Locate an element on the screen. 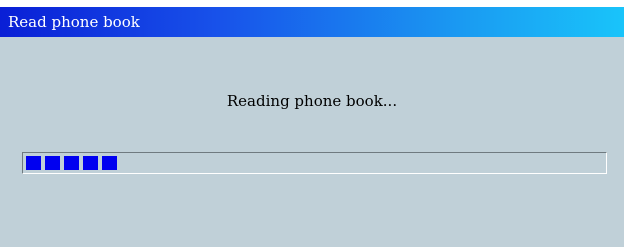 The height and width of the screenshot is (247, 624). window-title: Read phone book is located at coordinates (74, 22).